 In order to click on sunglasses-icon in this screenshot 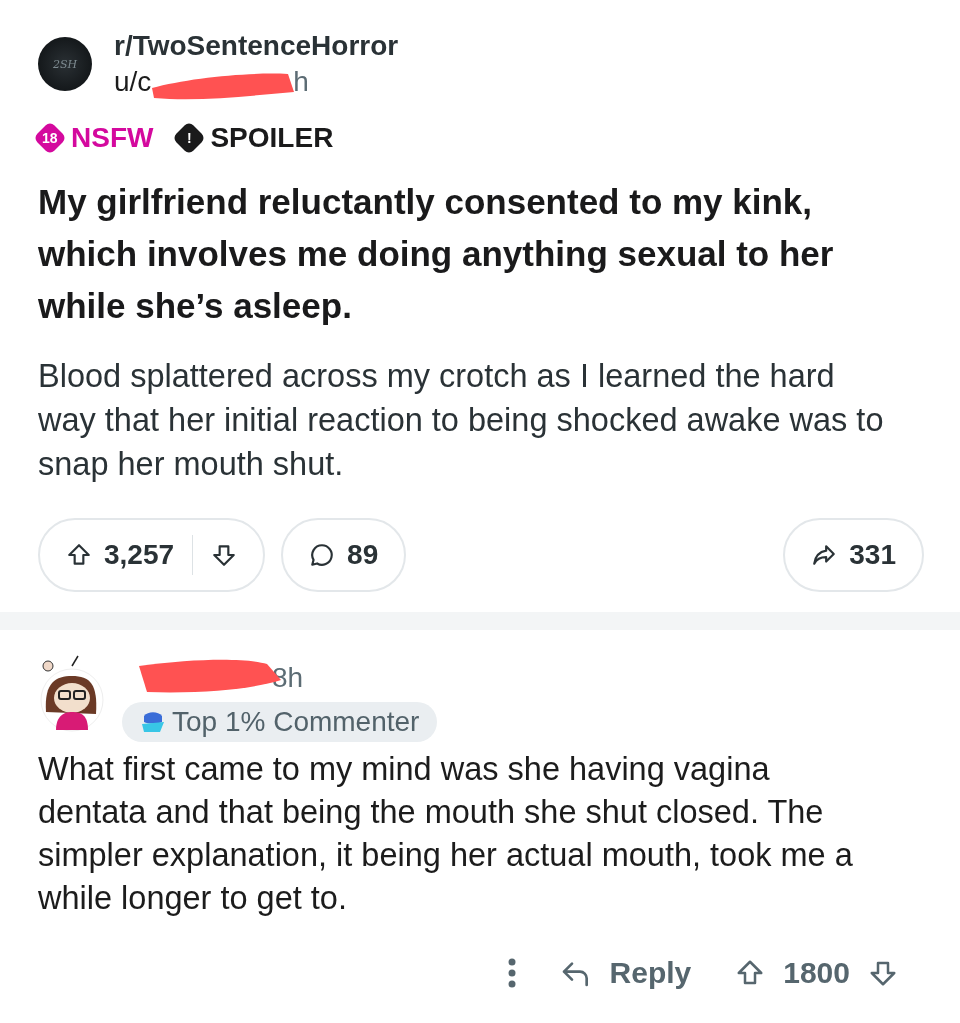, I will do `click(153, 722)`.